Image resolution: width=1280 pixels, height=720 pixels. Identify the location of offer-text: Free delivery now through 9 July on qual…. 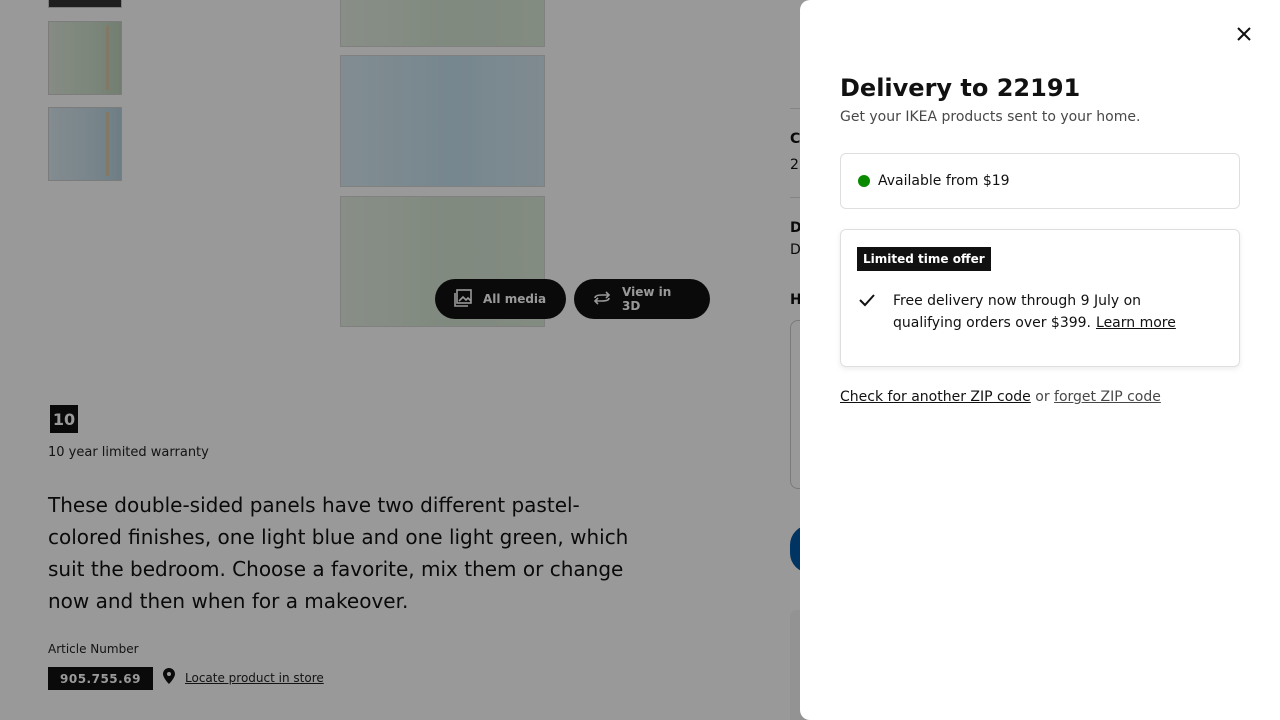
(1053, 312).